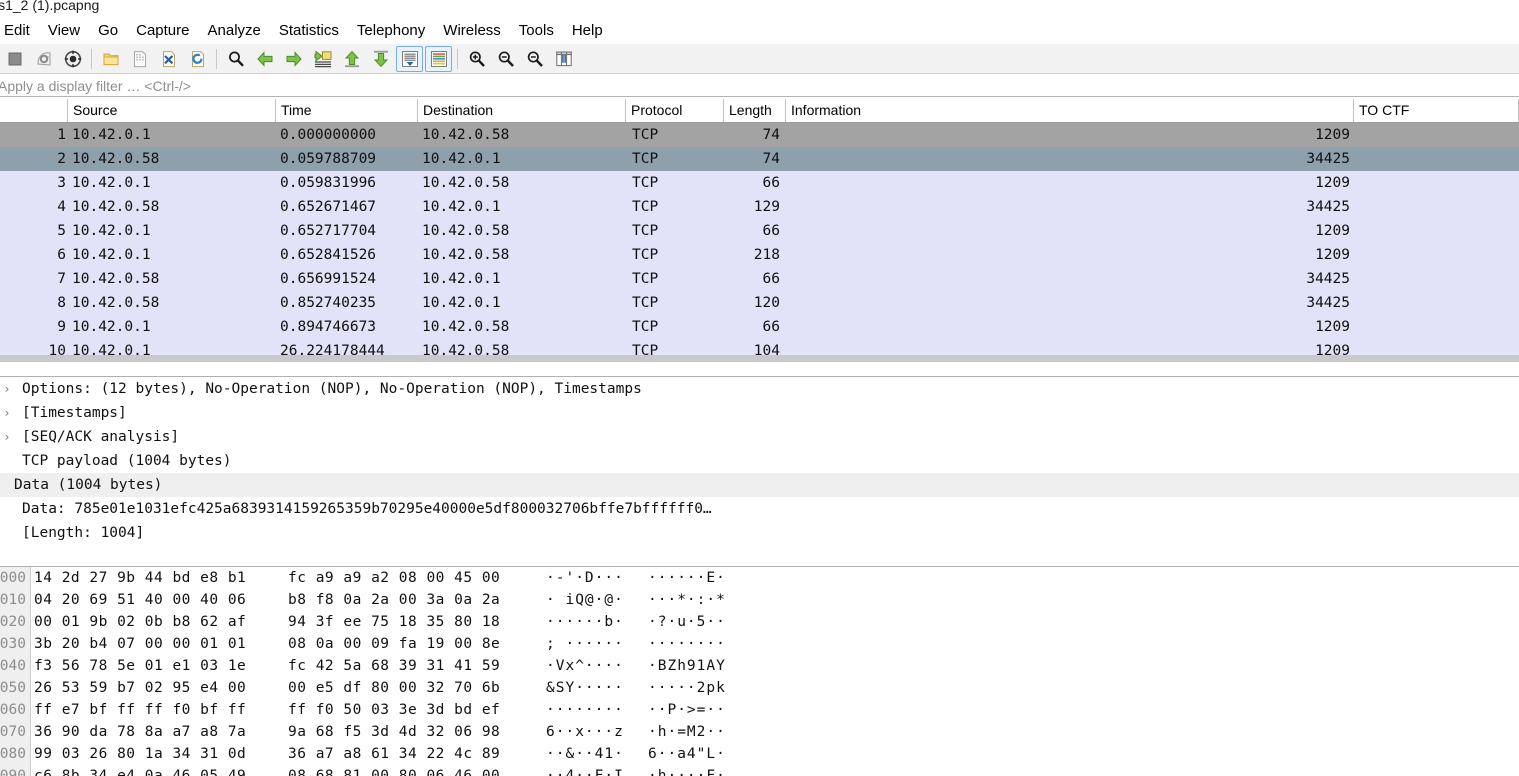 The height and width of the screenshot is (776, 1519). What do you see at coordinates (380, 59) in the screenshot?
I see `go-to-last-icon` at bounding box center [380, 59].